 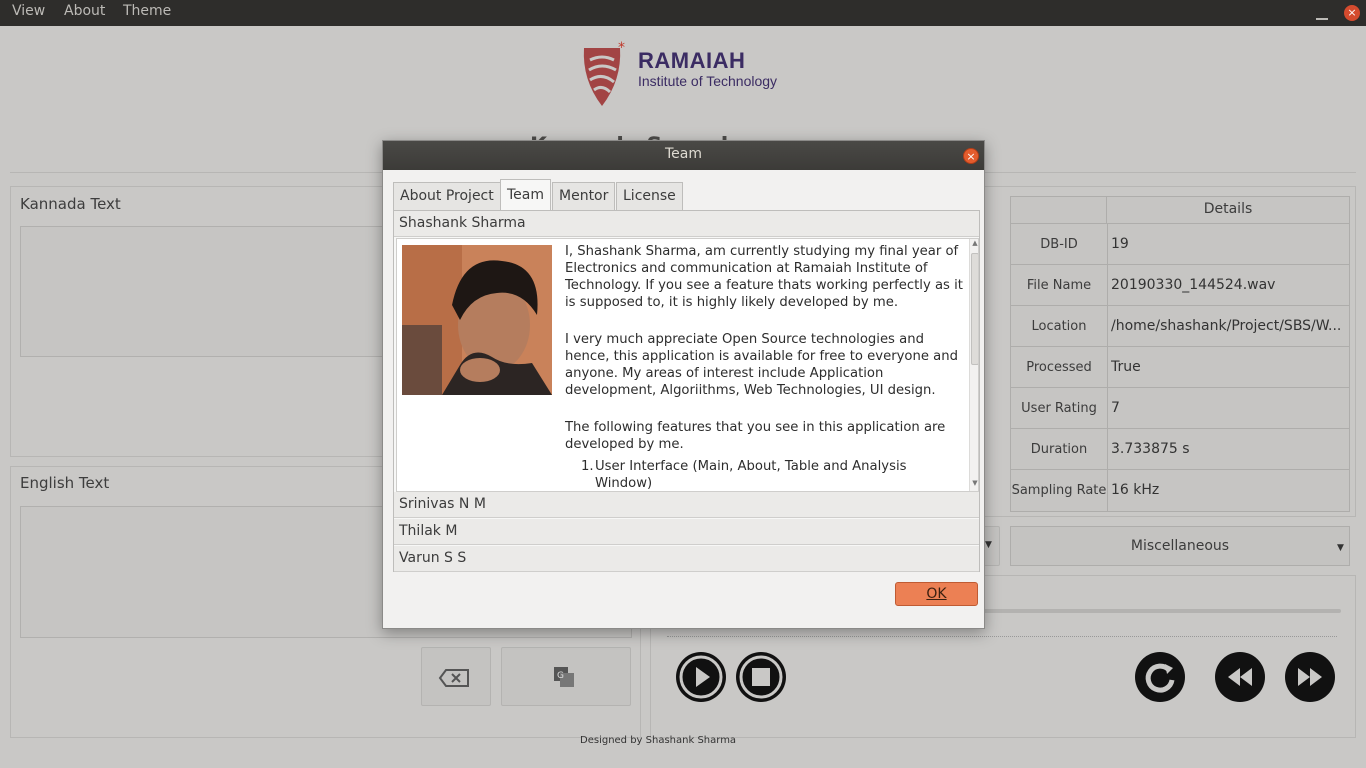 I want to click on member-shashank-header: Shashank Sharma, so click(x=686, y=224).